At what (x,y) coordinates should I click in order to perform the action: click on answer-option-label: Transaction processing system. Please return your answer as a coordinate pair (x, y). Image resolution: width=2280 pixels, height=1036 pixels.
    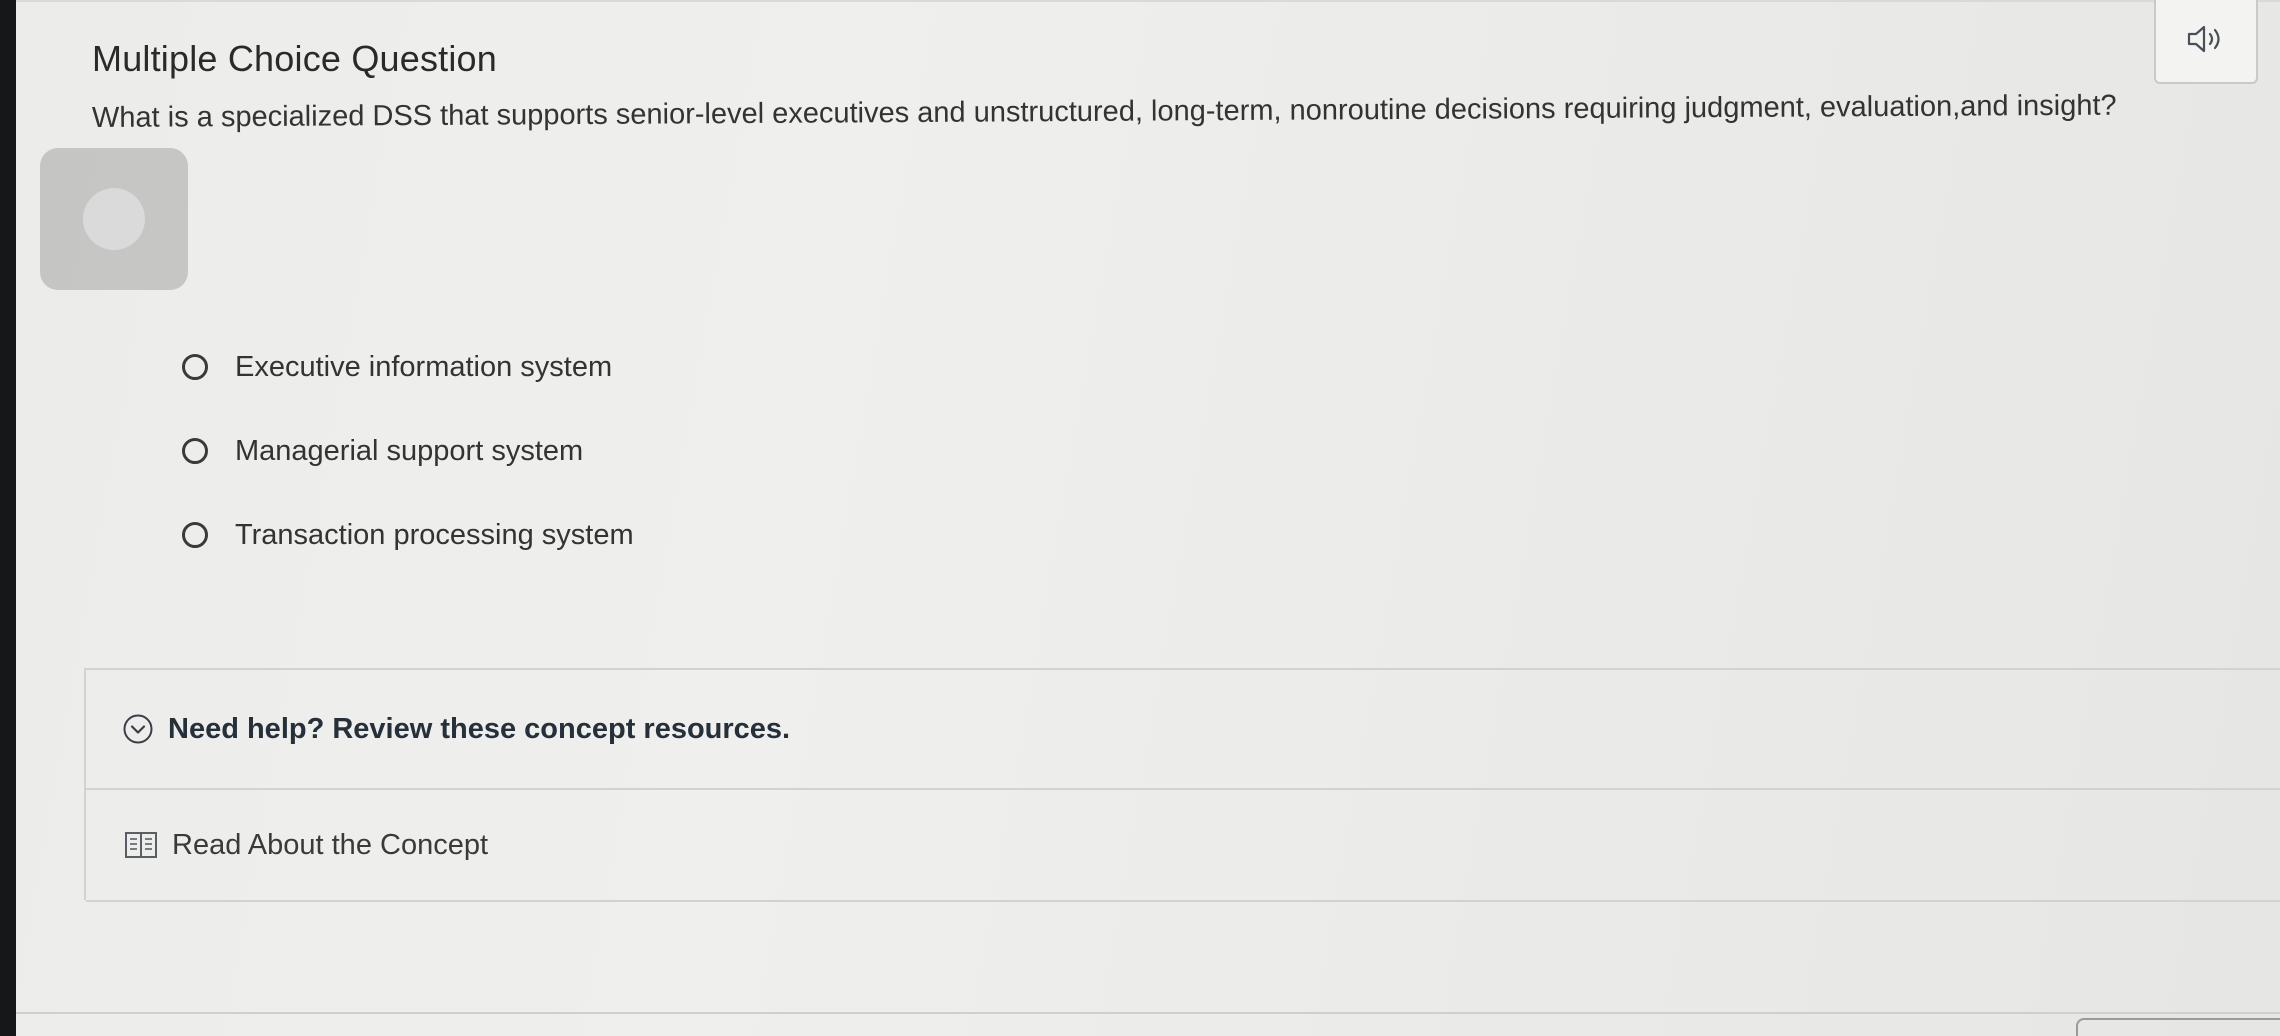
    Looking at the image, I should click on (434, 534).